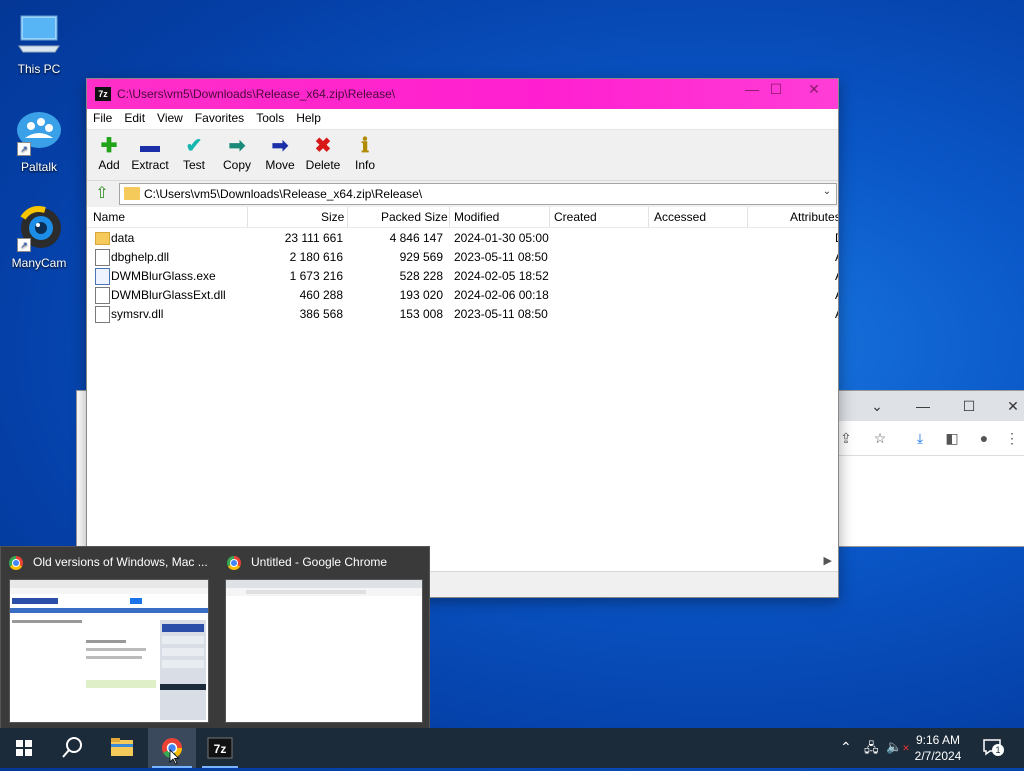  I want to click on cell-packed: 153 008, so click(421, 314).